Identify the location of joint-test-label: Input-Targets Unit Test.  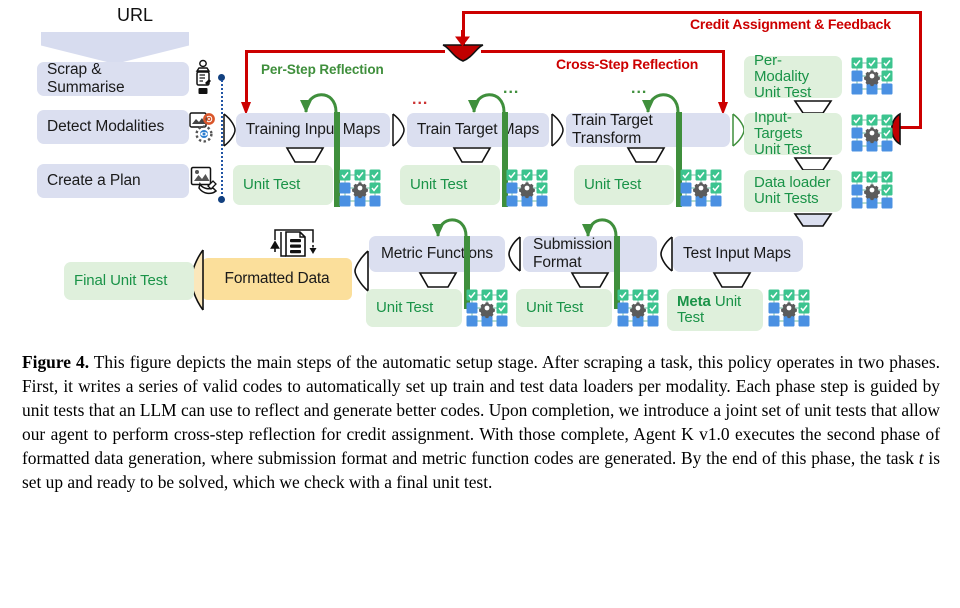
(783, 133).